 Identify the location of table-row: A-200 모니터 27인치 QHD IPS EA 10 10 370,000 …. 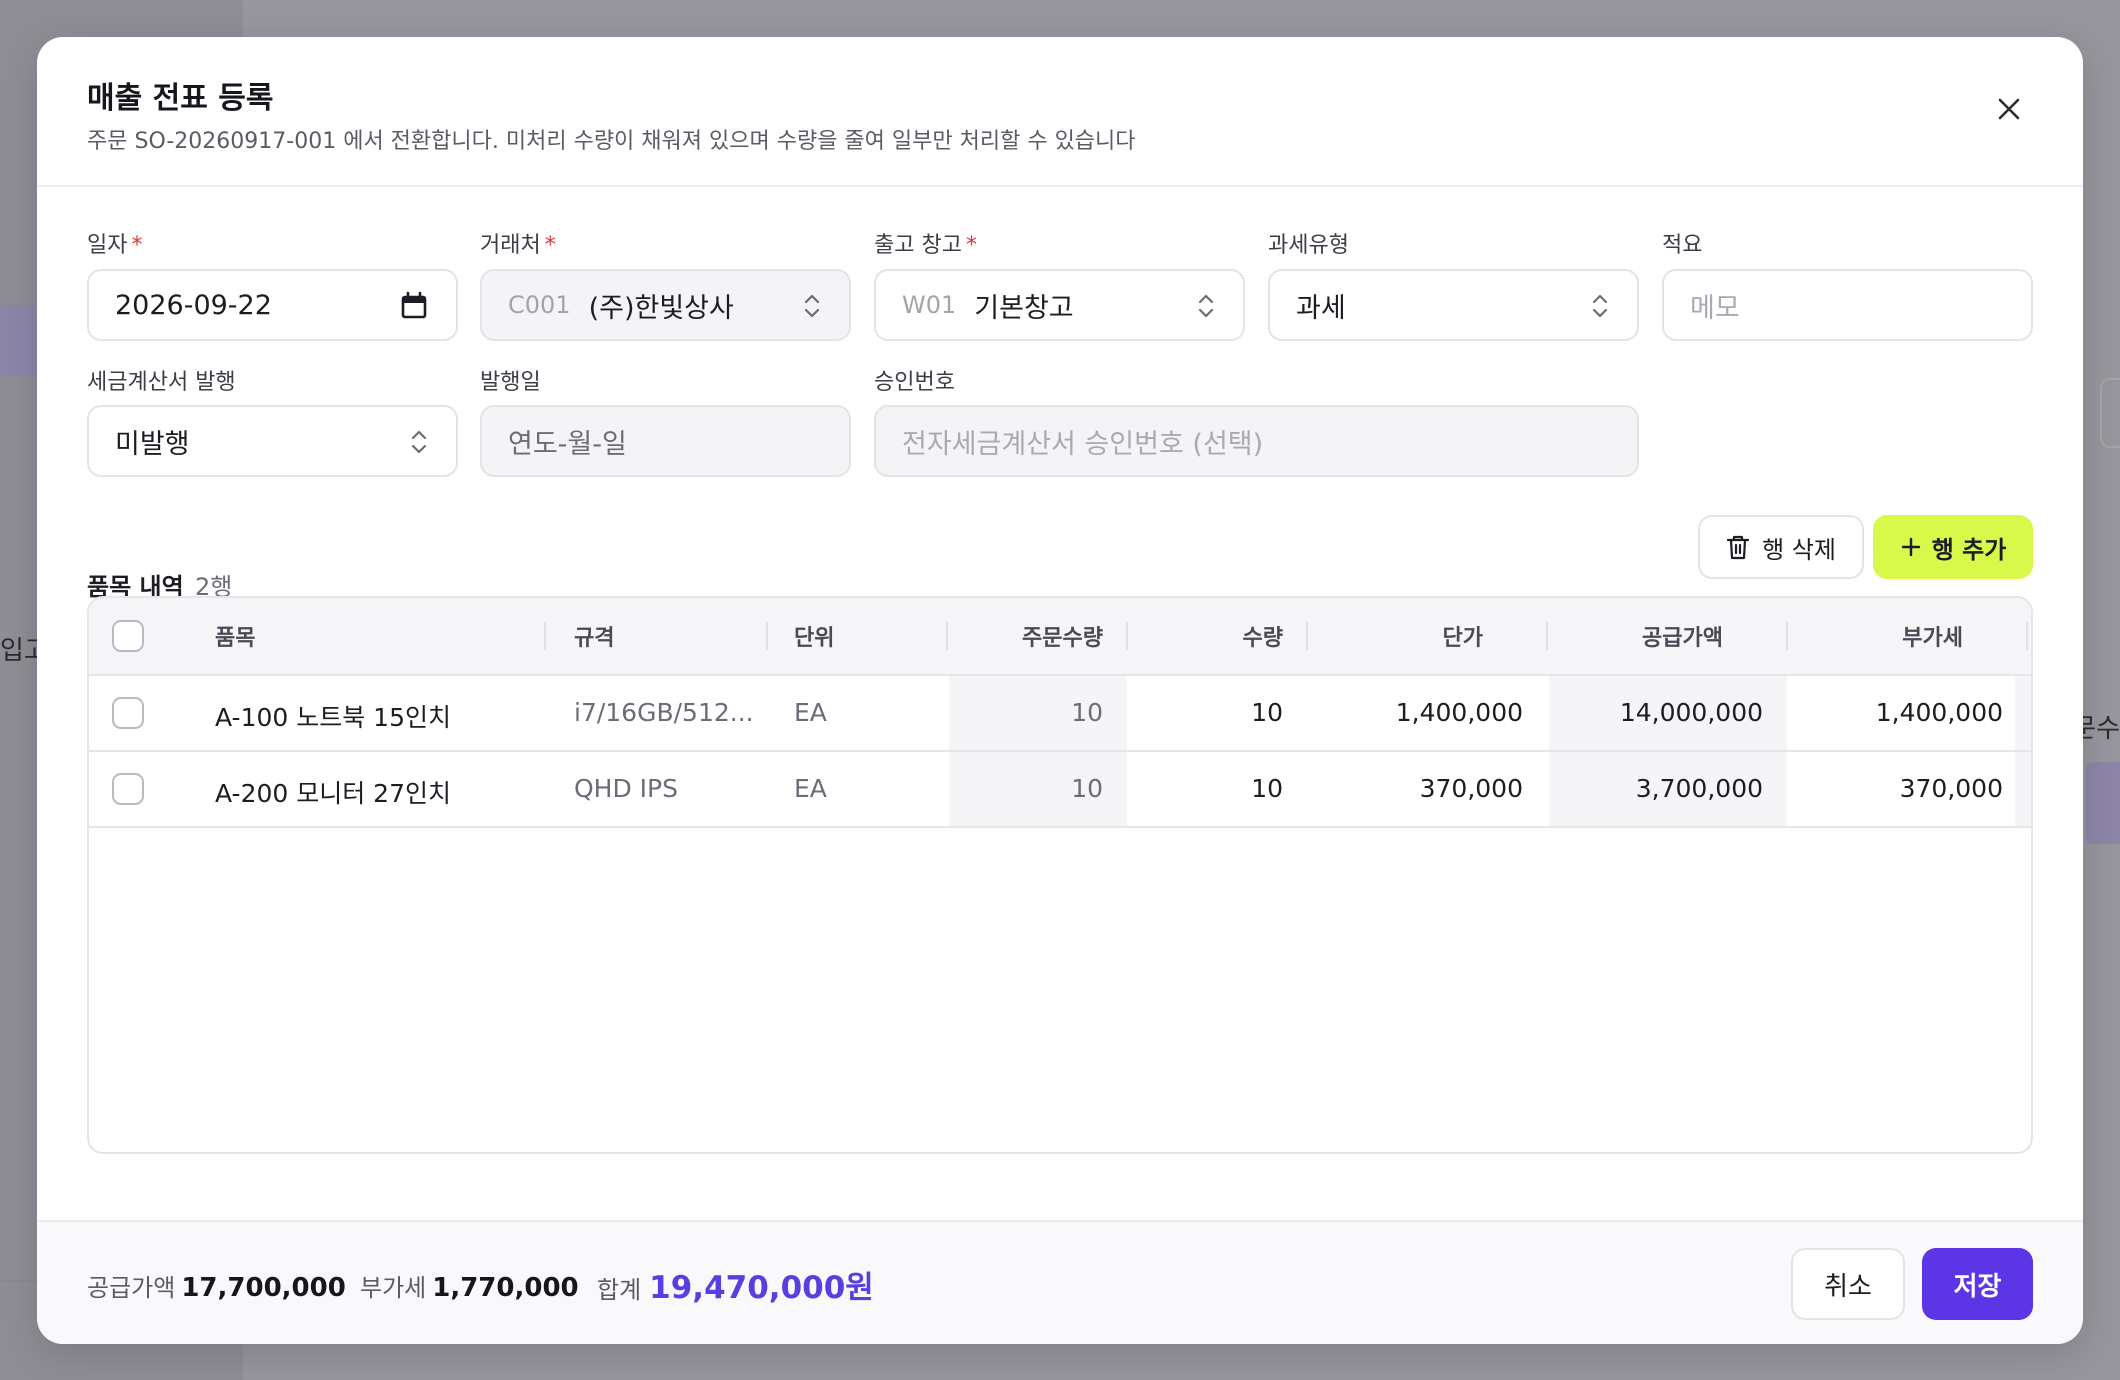
(1060, 790).